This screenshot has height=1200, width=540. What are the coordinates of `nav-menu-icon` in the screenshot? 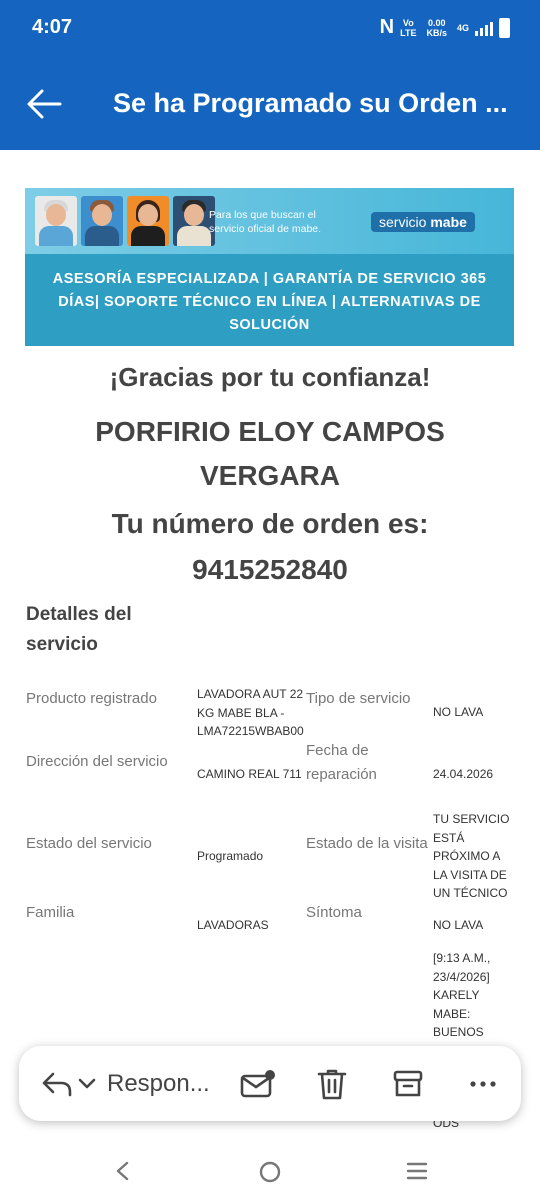 It's located at (417, 1171).